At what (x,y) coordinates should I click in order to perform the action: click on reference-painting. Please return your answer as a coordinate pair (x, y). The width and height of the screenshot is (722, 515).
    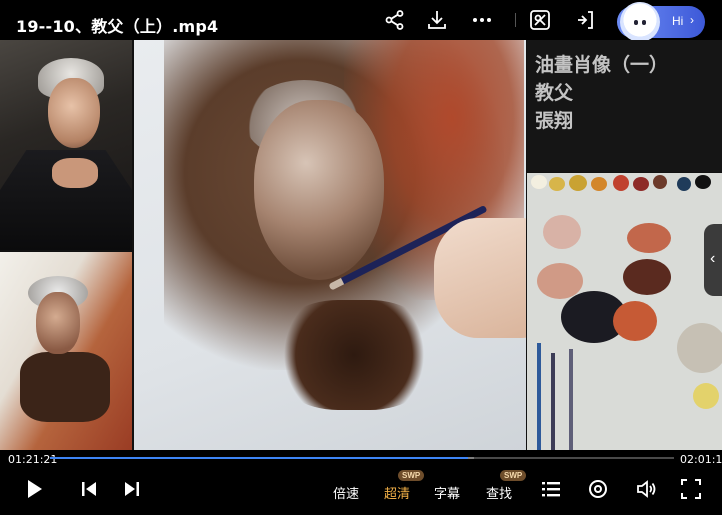
    Looking at the image, I should click on (66, 351).